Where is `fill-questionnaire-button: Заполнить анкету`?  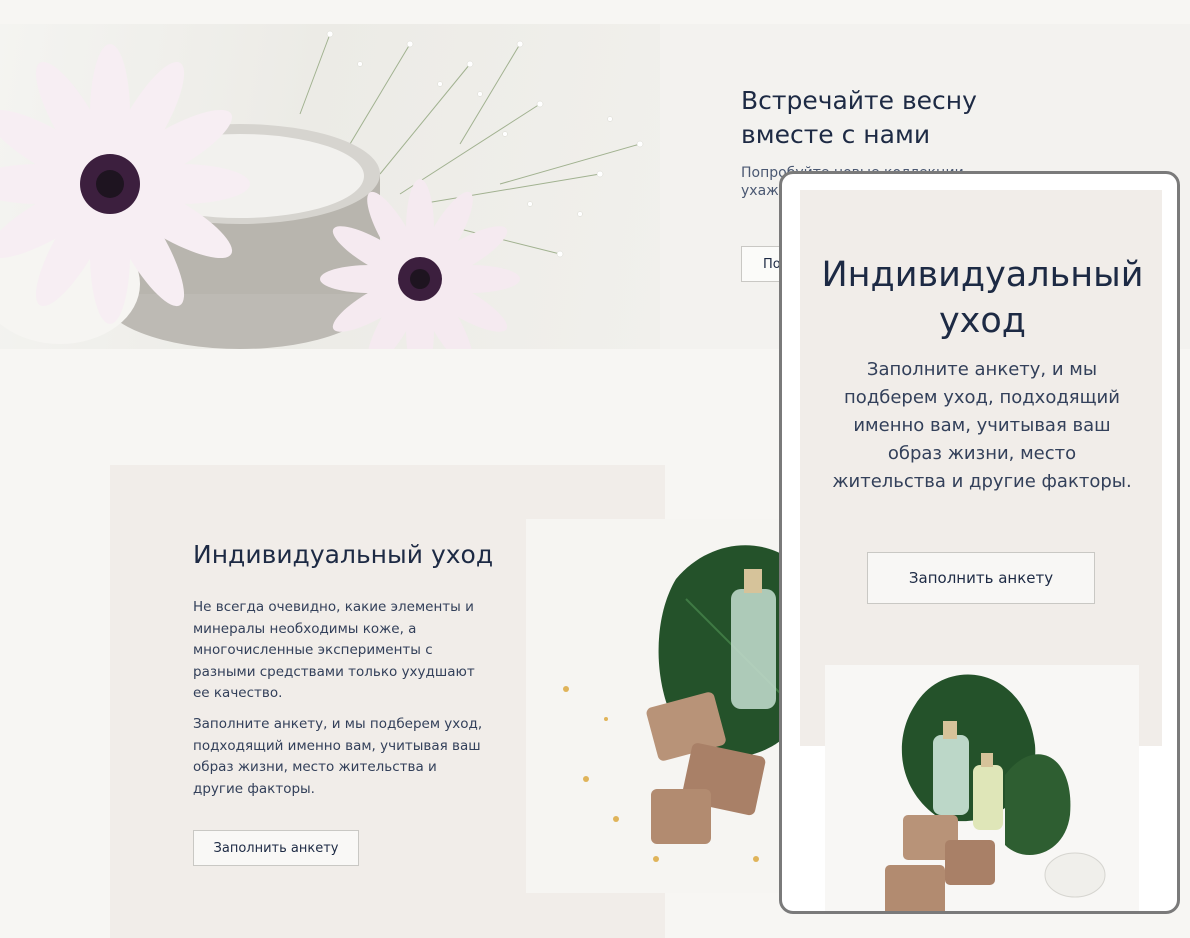 fill-questionnaire-button: Заполнить анкету is located at coordinates (276, 848).